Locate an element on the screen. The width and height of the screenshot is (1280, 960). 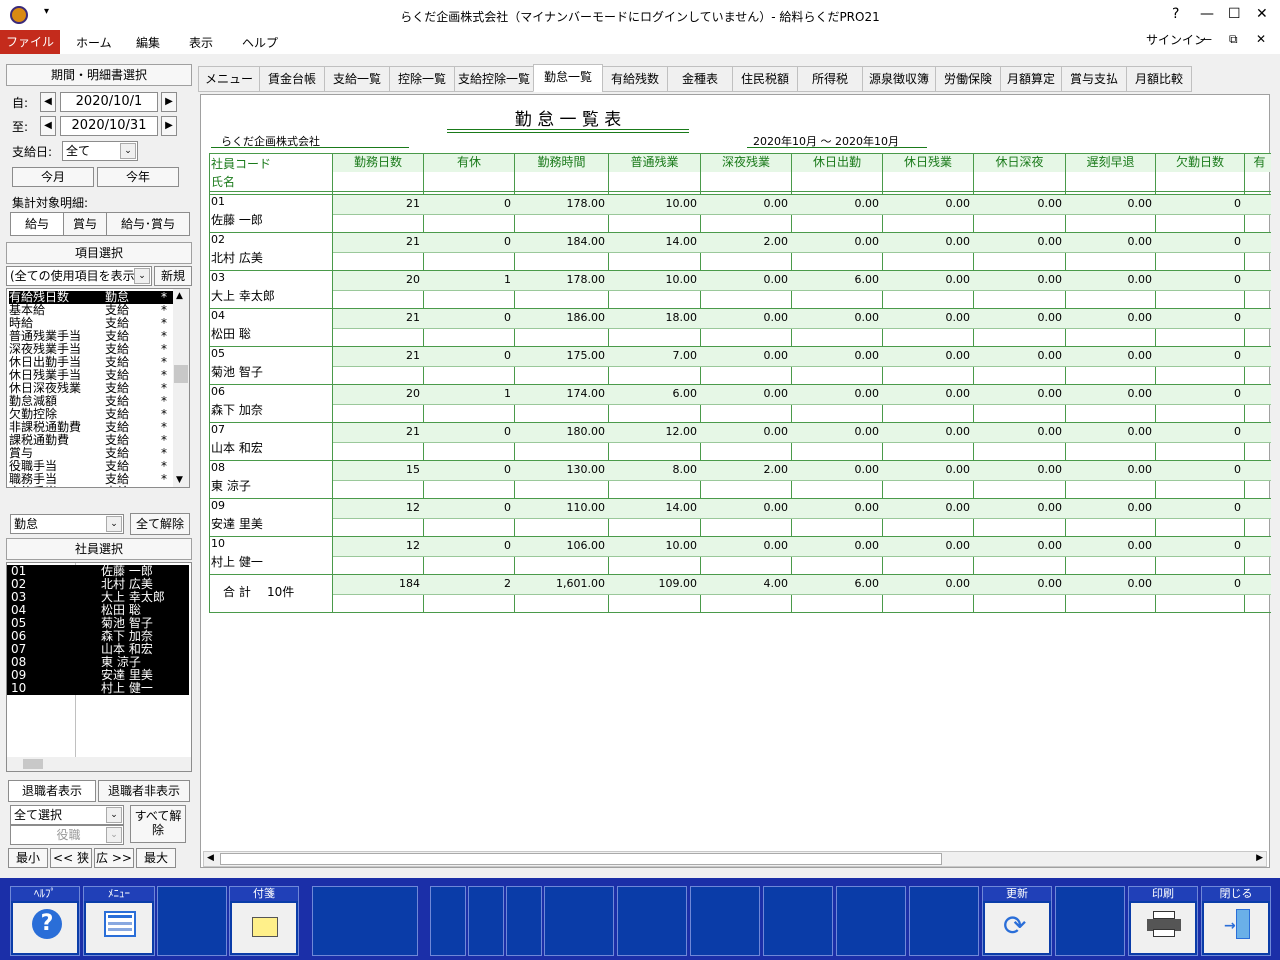
from-prev-button: ◀ is located at coordinates (48, 102).